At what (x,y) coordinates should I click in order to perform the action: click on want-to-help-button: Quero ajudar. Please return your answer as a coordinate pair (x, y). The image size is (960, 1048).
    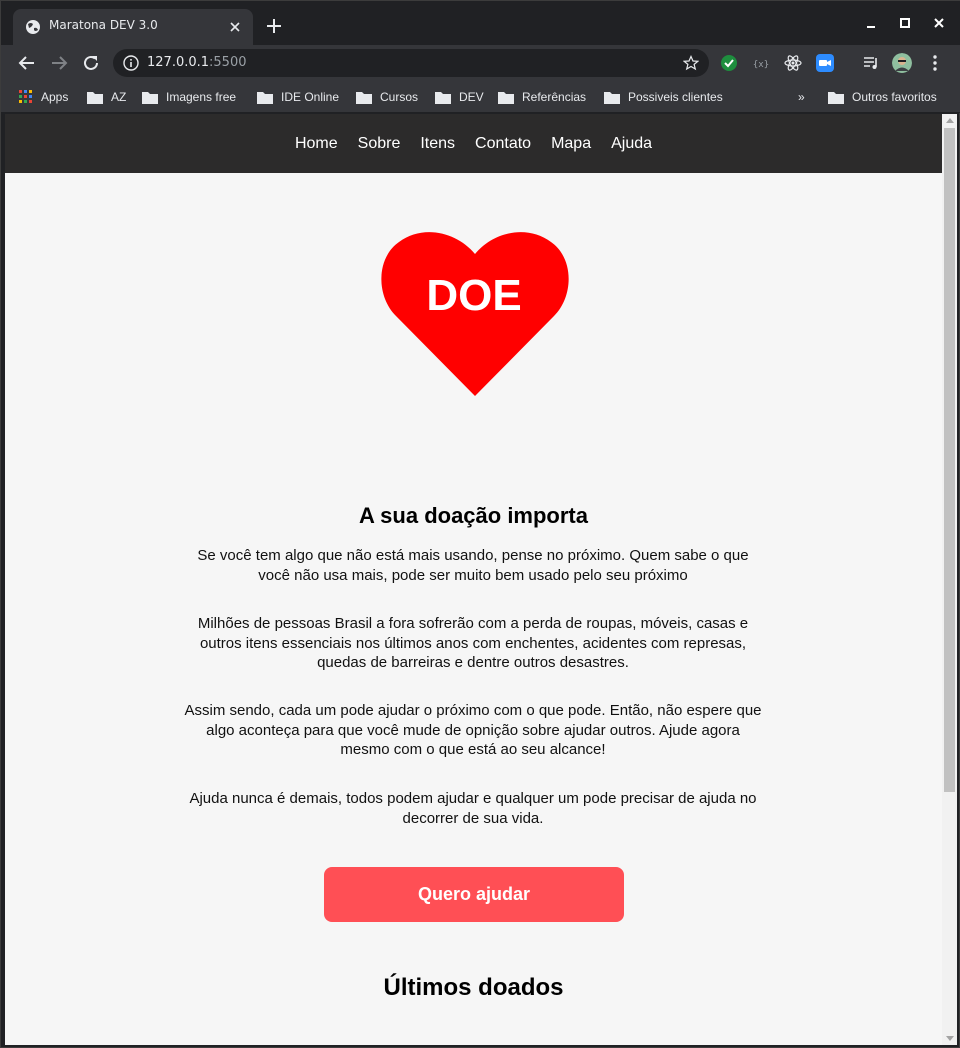
    Looking at the image, I should click on (474, 894).